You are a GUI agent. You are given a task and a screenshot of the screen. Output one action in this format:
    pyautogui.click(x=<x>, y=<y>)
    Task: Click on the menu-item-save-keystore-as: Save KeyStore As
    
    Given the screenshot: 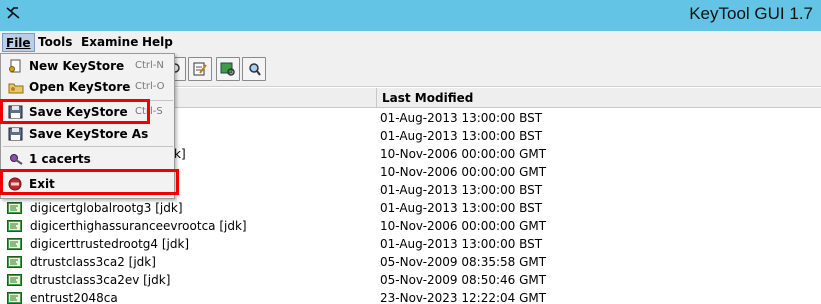 What is the action you would take?
    pyautogui.click(x=88, y=134)
    